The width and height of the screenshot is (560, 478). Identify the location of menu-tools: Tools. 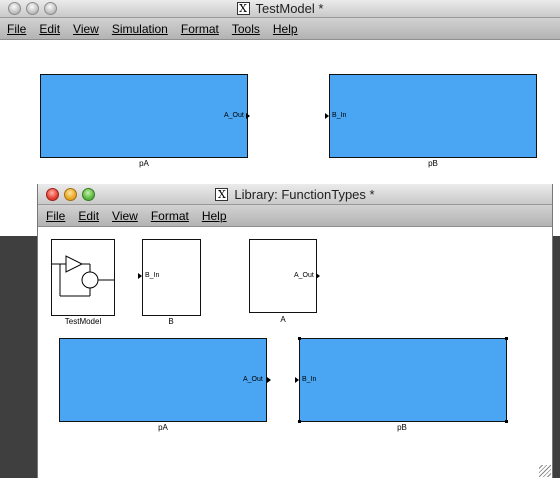
(246, 29).